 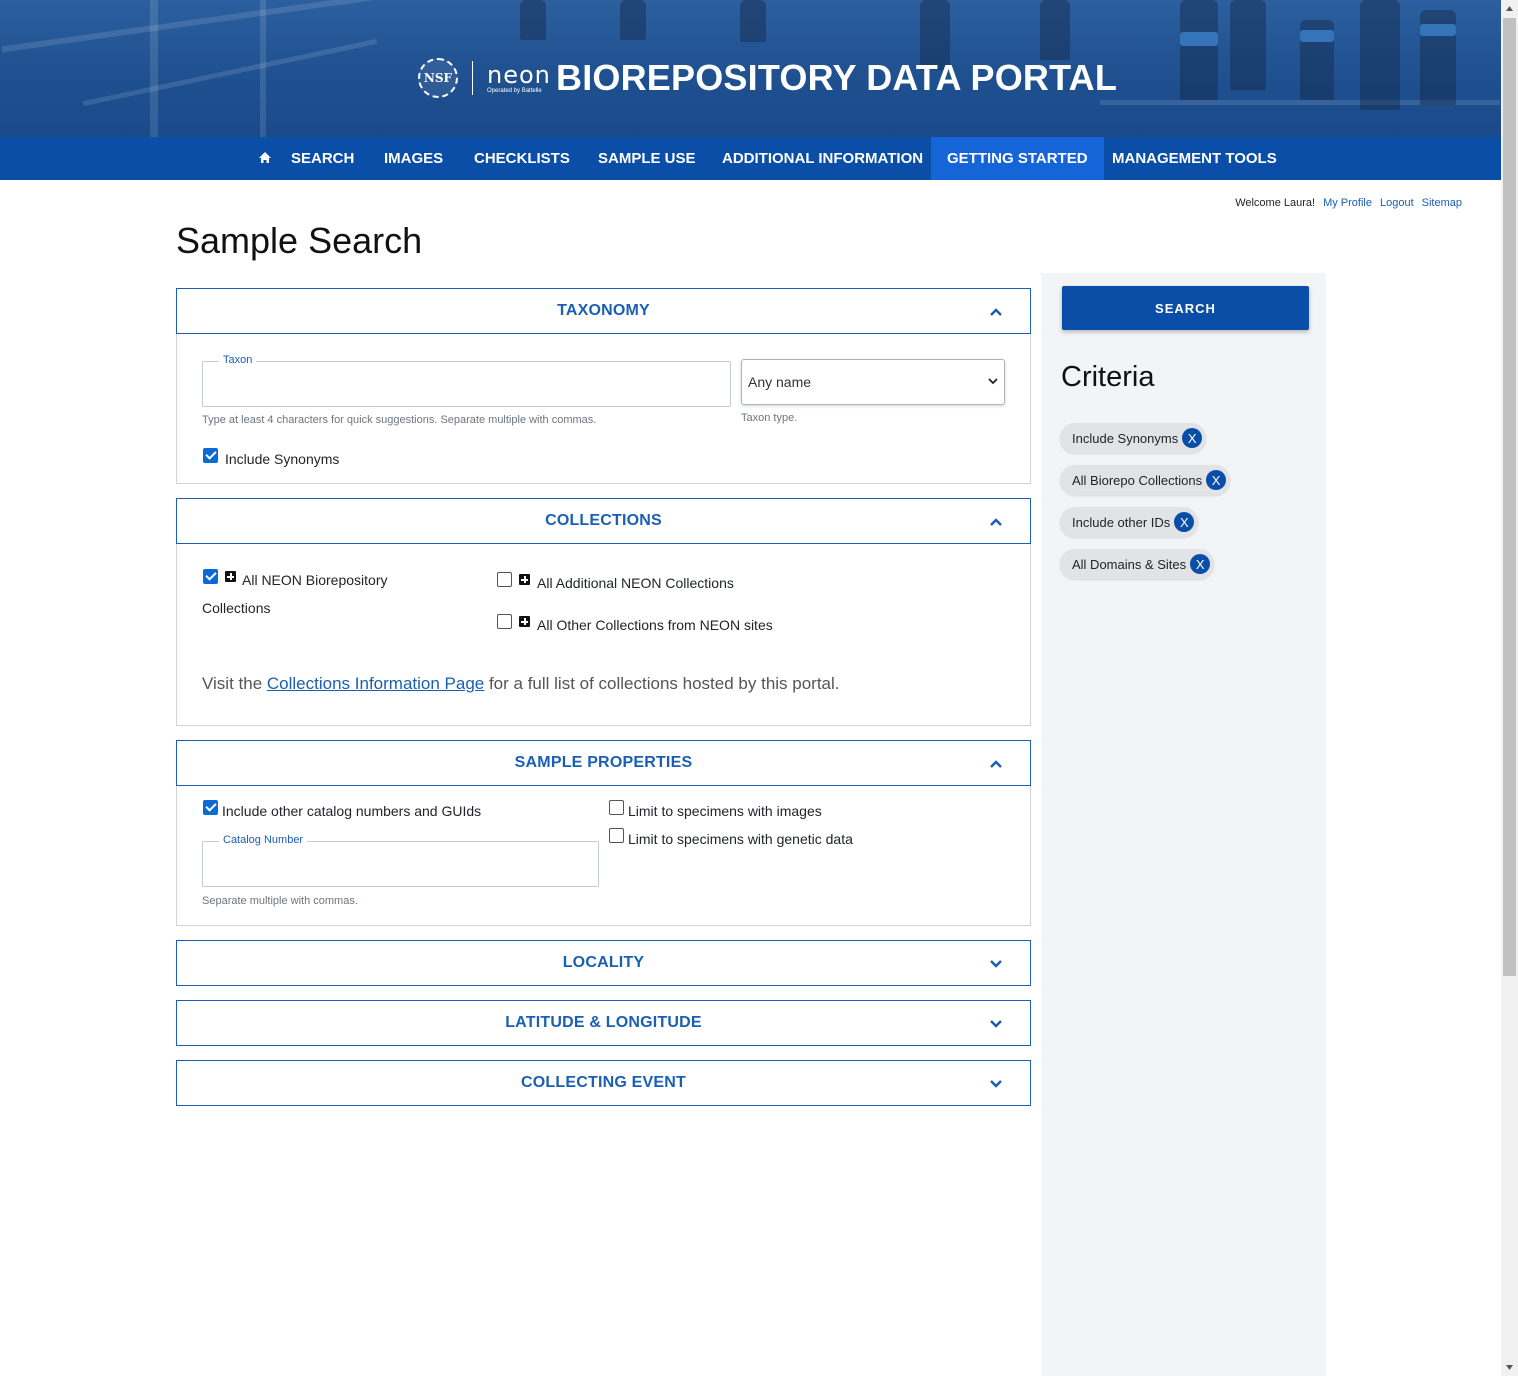 I want to click on all-additional-checkbox, so click(x=504, y=579).